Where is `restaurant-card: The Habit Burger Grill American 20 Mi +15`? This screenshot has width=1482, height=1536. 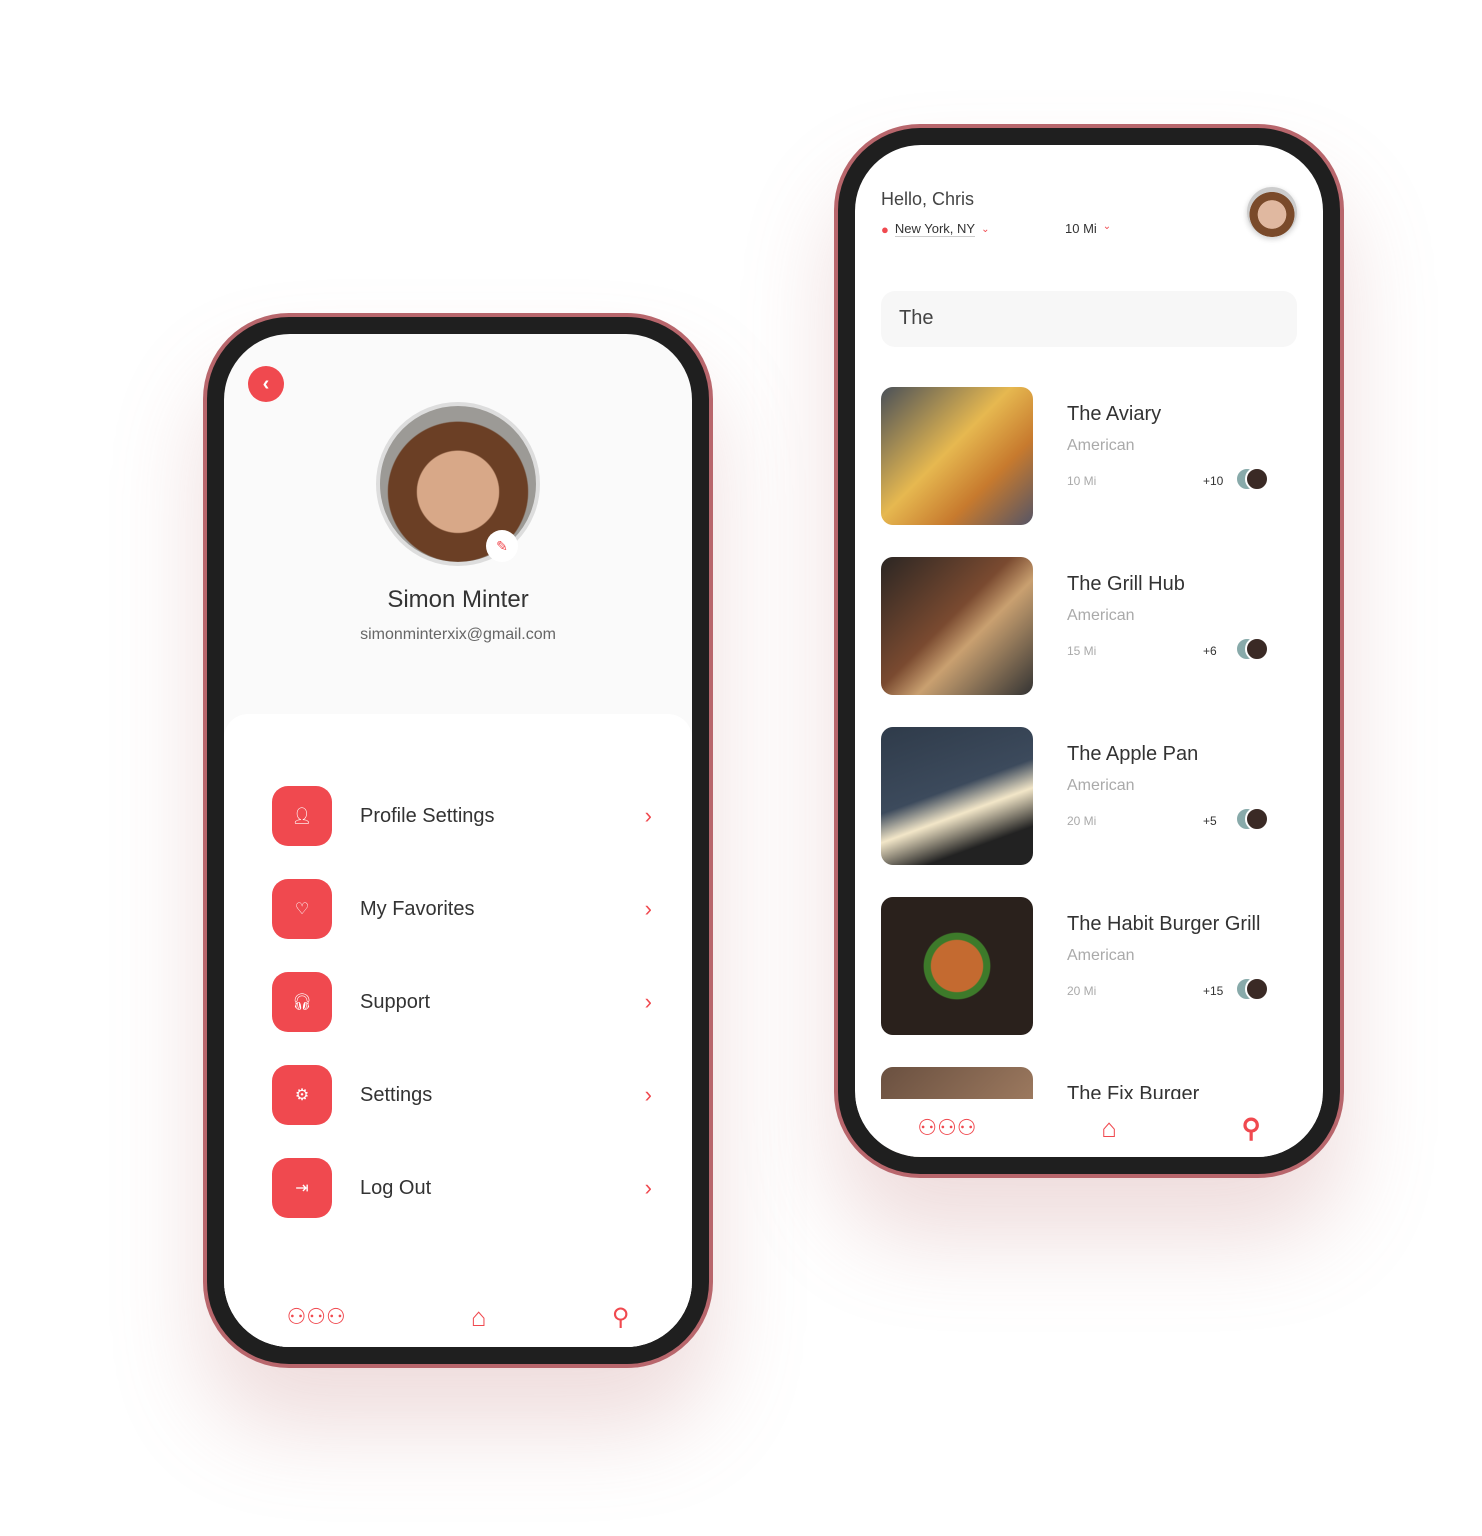 restaurant-card: The Habit Burger Grill American 20 Mi +15 is located at coordinates (1091, 966).